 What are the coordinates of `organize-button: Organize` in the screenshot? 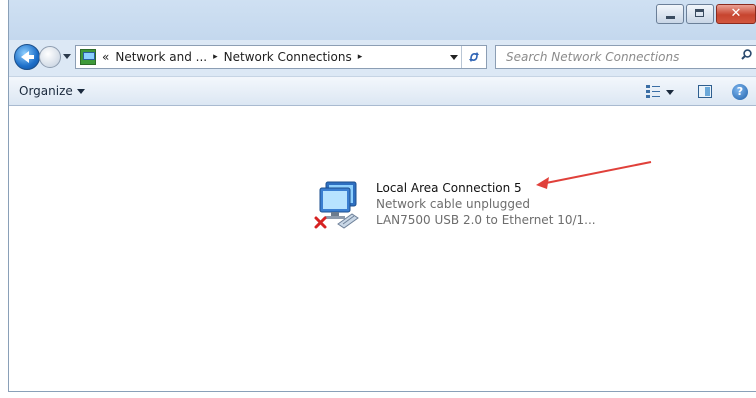 It's located at (52, 91).